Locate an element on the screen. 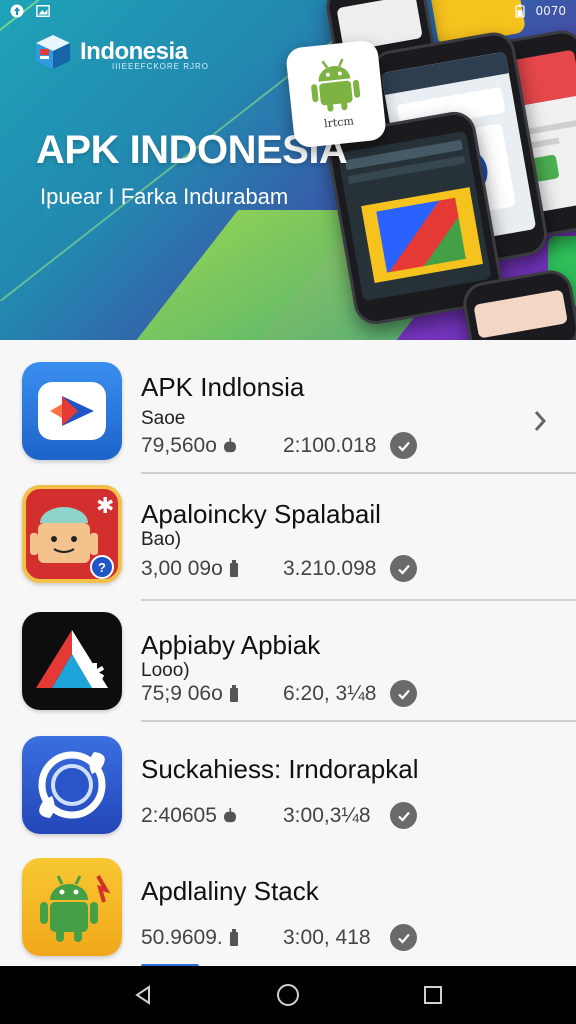  app-name: APK Indlonsia is located at coordinates (223, 387).